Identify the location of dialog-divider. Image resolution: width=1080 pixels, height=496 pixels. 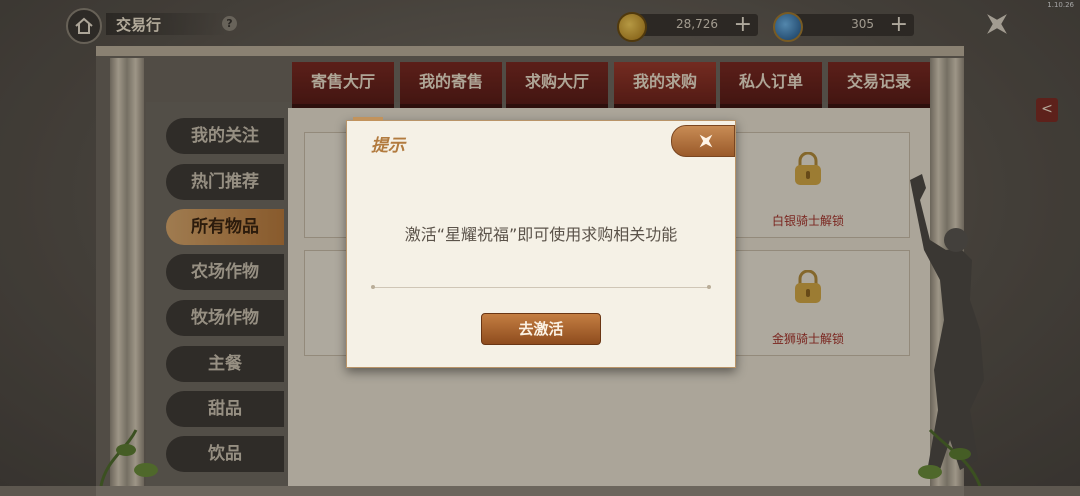
(541, 287).